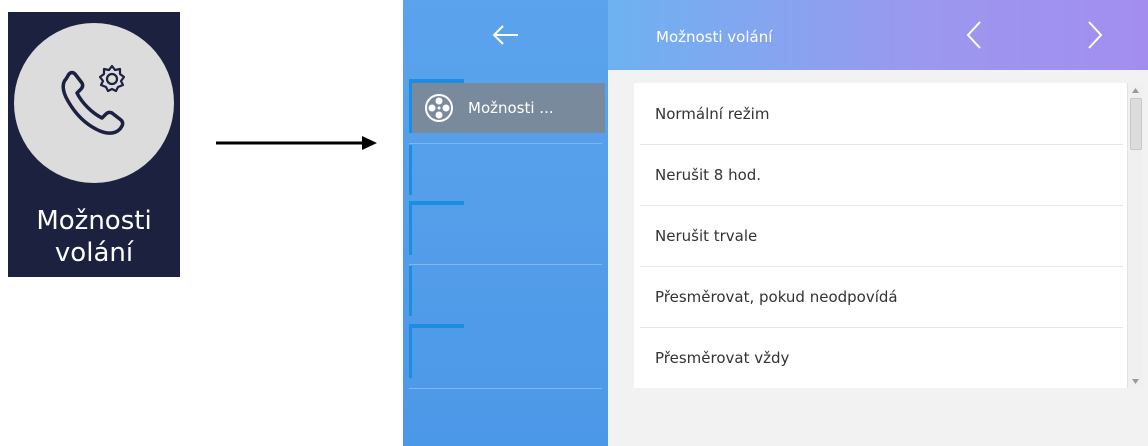 The image size is (1148, 446). I want to click on option-label: Normální režim, so click(712, 113).